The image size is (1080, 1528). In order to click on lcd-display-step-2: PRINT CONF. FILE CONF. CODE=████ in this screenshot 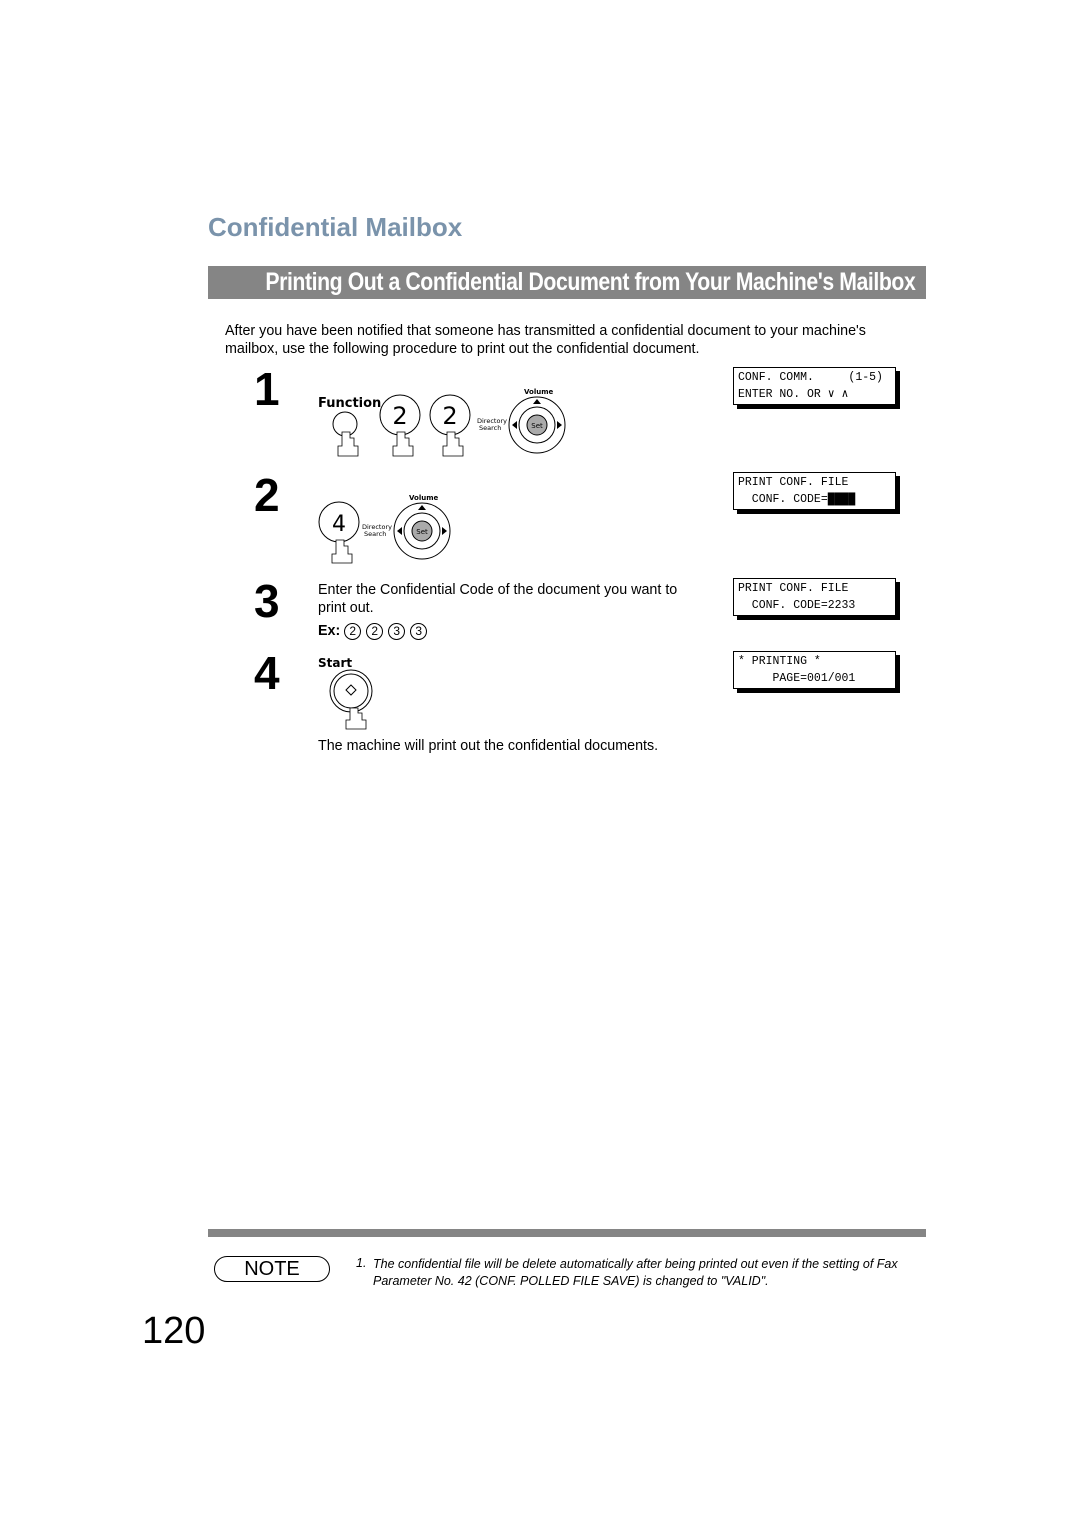, I will do `click(814, 491)`.